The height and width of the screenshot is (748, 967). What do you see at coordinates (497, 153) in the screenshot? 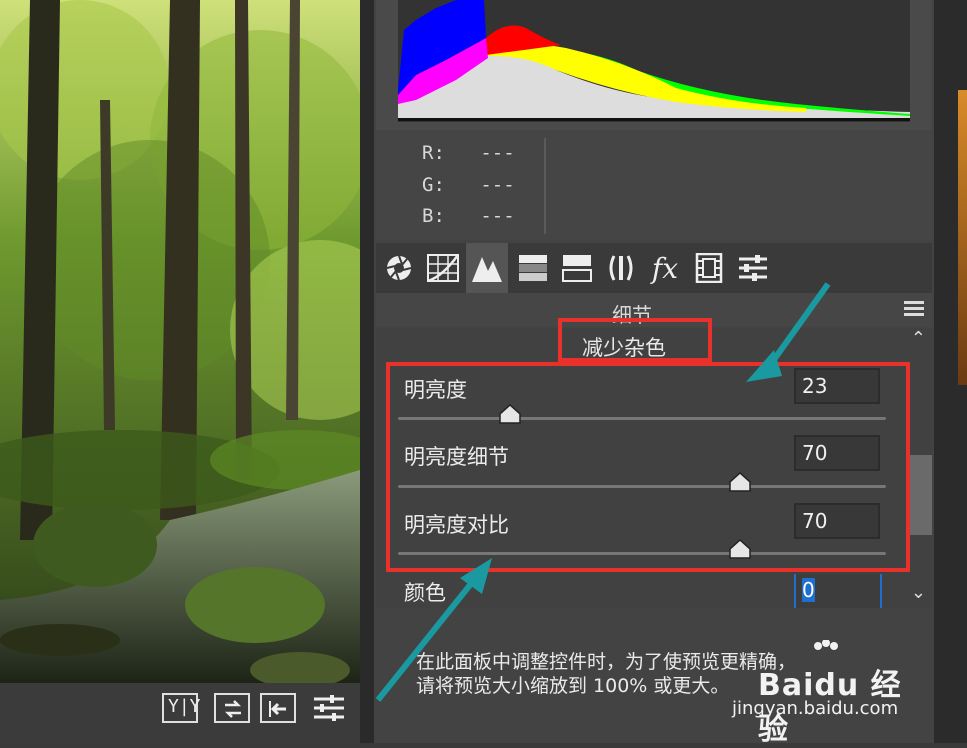
I see `red-value: ---` at bounding box center [497, 153].